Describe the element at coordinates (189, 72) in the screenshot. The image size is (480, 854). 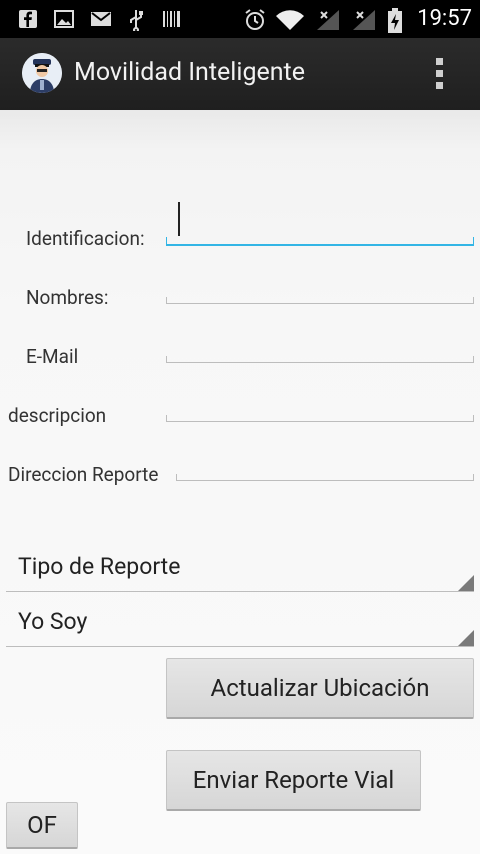
I see `app-title: Movilidad Inteligente` at that location.